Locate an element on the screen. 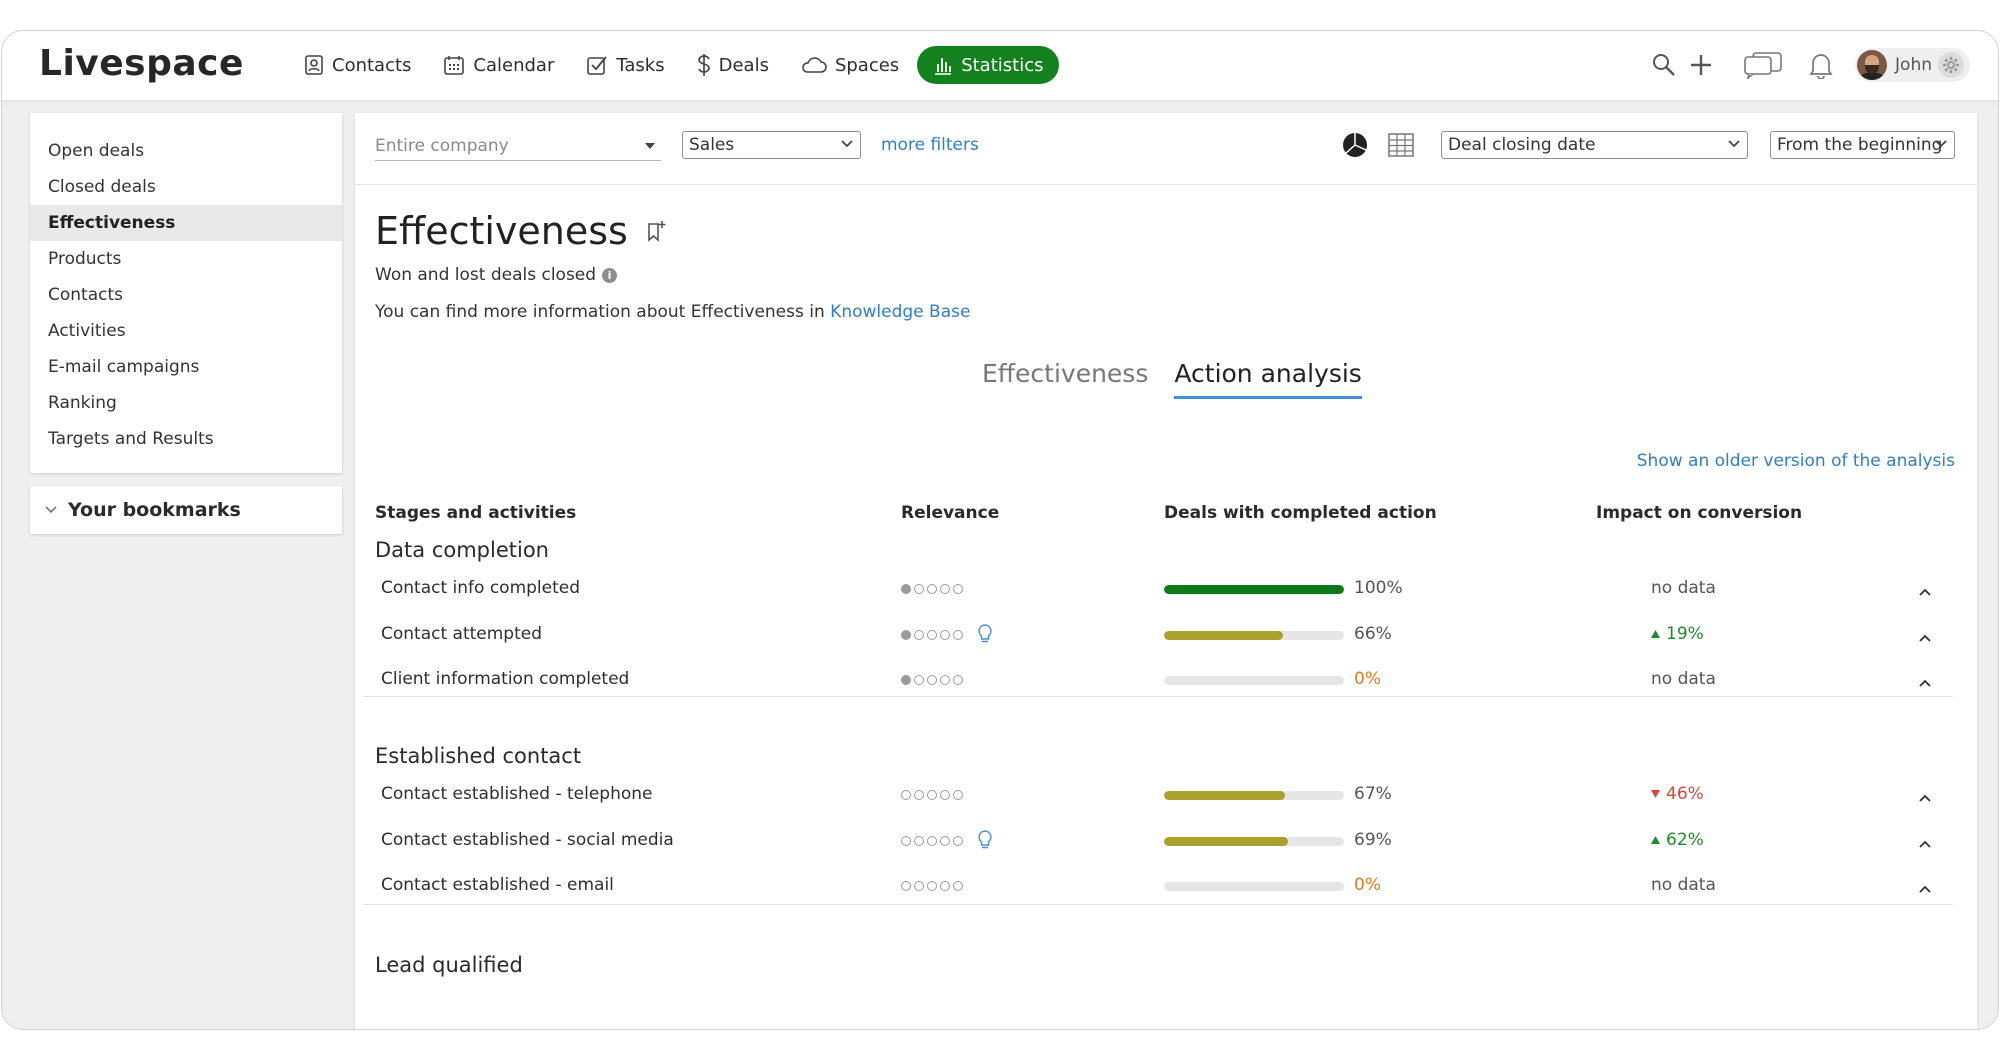  sidebar-item-contacts: Contacts is located at coordinates (186, 295).